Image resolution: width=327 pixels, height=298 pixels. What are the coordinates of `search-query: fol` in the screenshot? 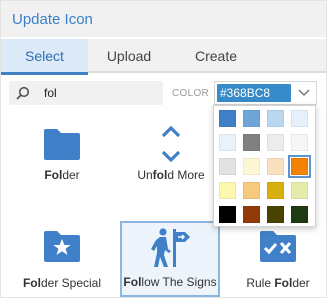 It's located at (50, 93).